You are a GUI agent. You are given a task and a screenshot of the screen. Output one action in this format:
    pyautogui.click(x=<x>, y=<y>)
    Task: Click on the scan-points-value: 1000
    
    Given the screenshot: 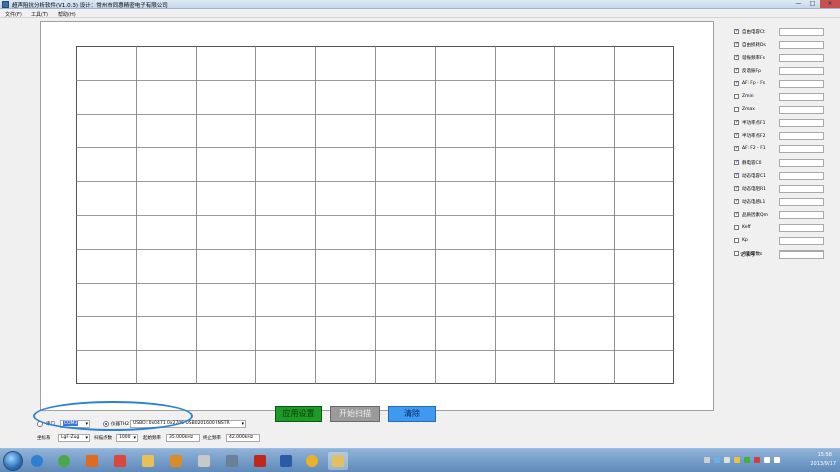 What is the action you would take?
    pyautogui.click(x=125, y=437)
    